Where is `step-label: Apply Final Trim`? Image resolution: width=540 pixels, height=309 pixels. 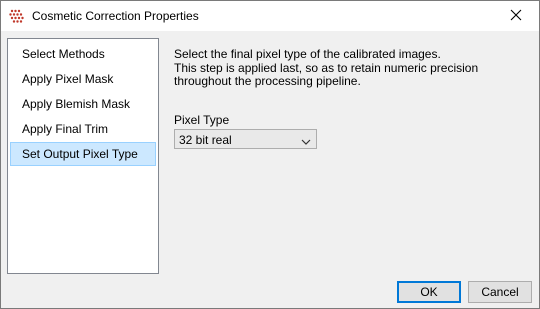
step-label: Apply Final Trim is located at coordinates (65, 129).